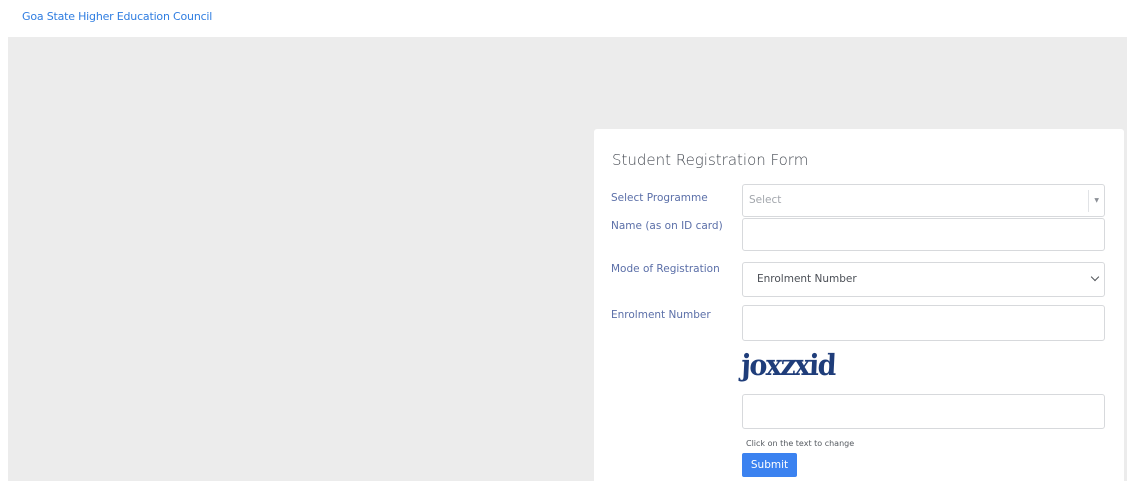  I want to click on mode-selected-value: Enrolment Number, so click(807, 279).